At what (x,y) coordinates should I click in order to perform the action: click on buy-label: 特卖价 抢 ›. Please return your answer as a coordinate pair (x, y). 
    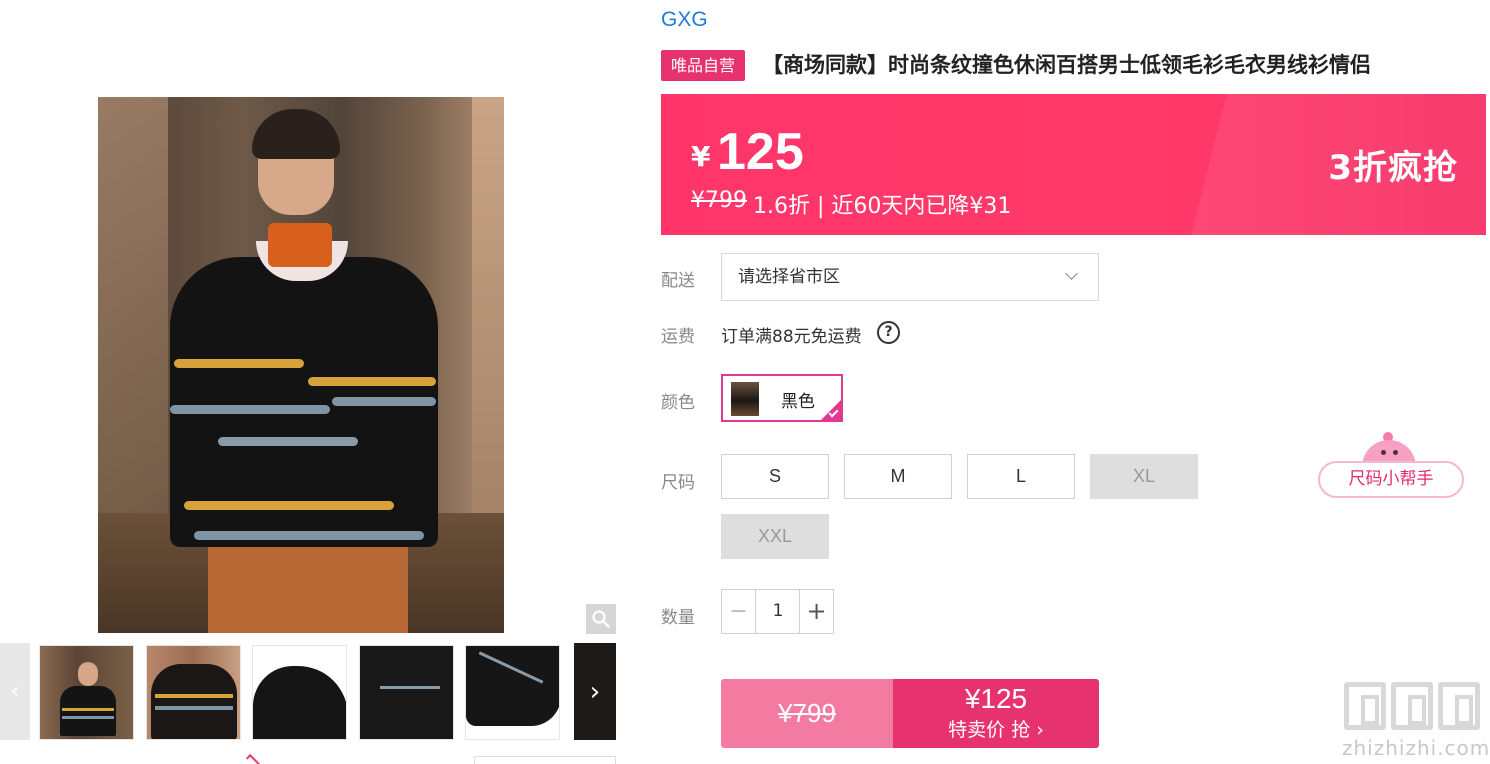
    Looking at the image, I should click on (996, 730).